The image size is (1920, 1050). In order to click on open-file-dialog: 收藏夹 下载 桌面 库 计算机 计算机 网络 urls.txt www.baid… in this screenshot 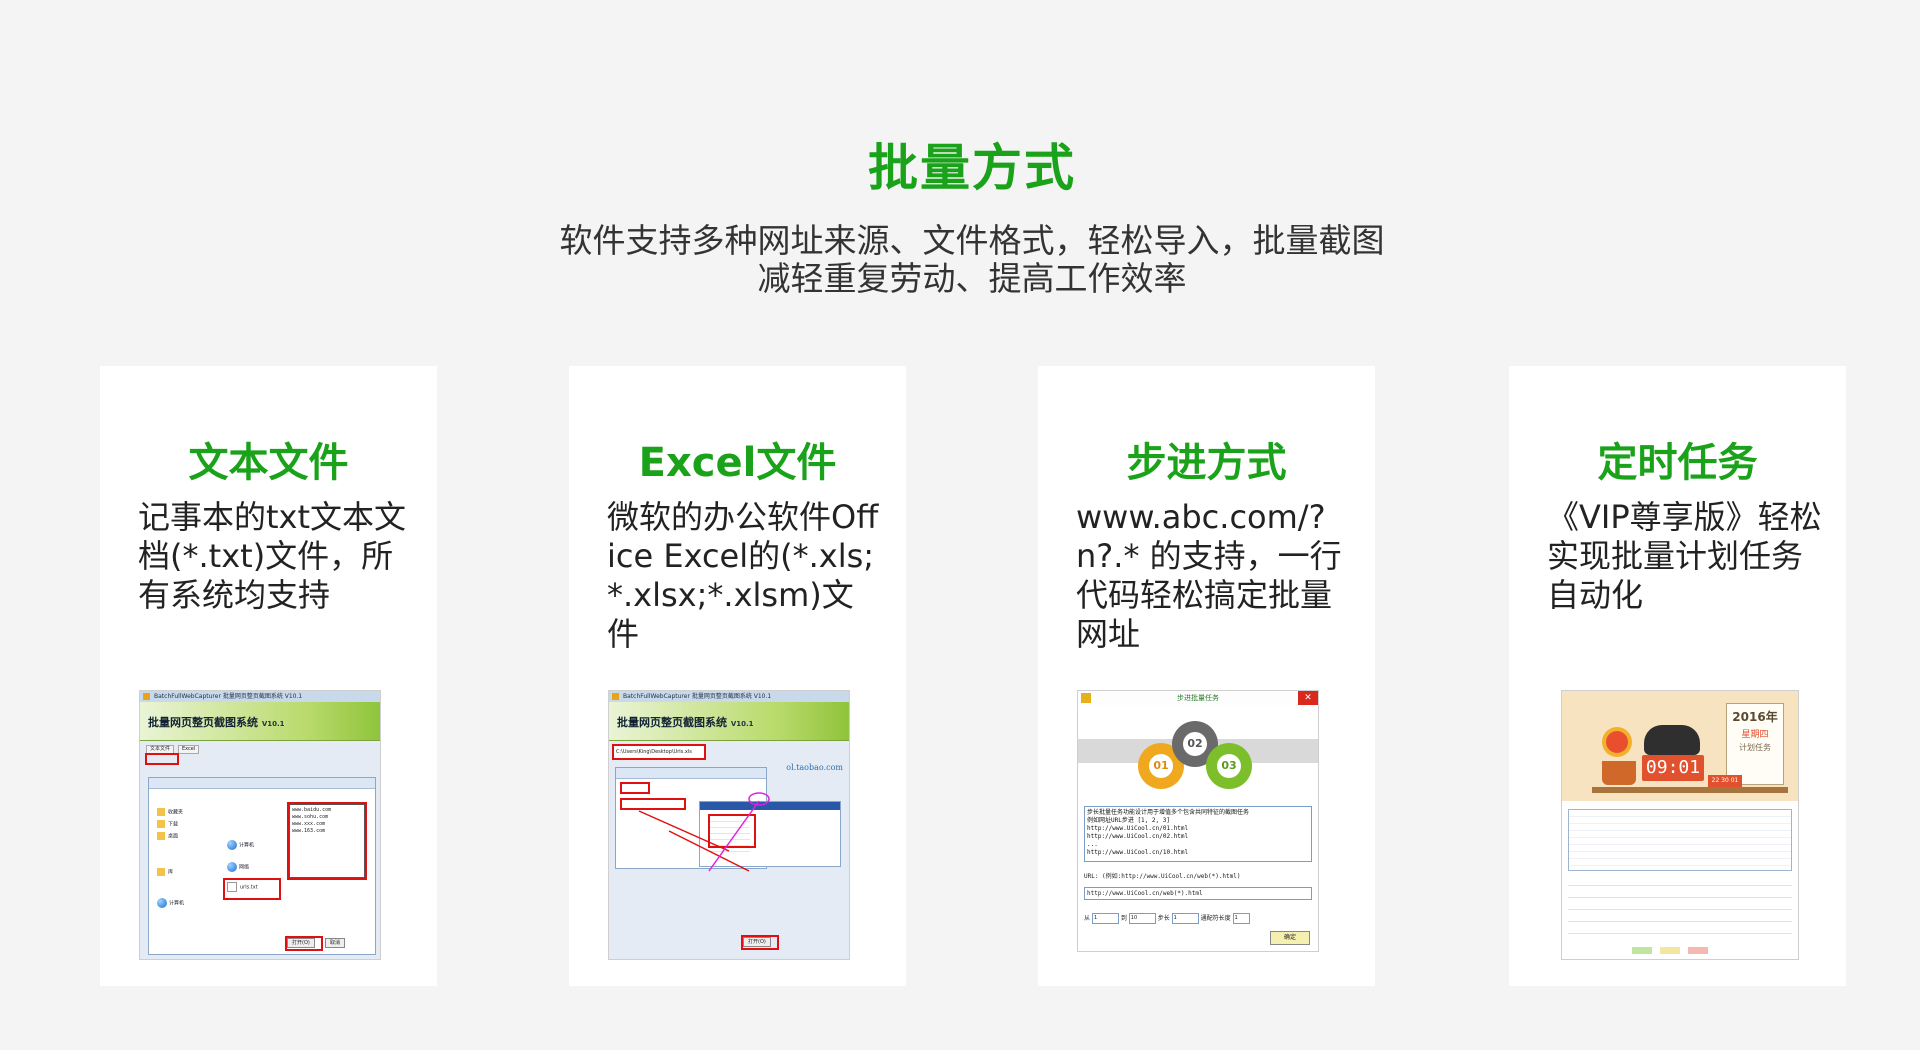, I will do `click(262, 866)`.